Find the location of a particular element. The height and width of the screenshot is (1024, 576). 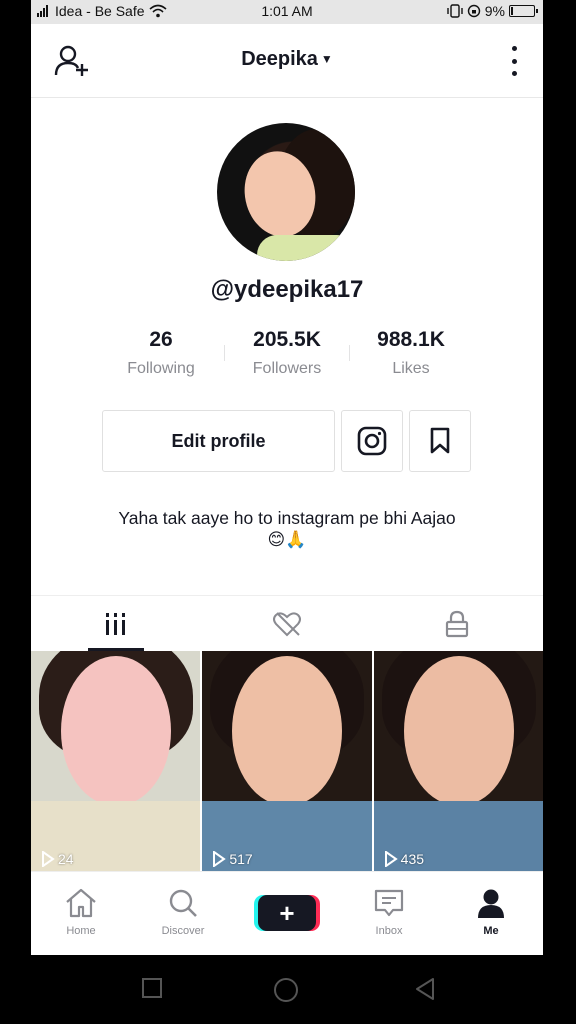

more-options-button is located at coordinates (514, 61).